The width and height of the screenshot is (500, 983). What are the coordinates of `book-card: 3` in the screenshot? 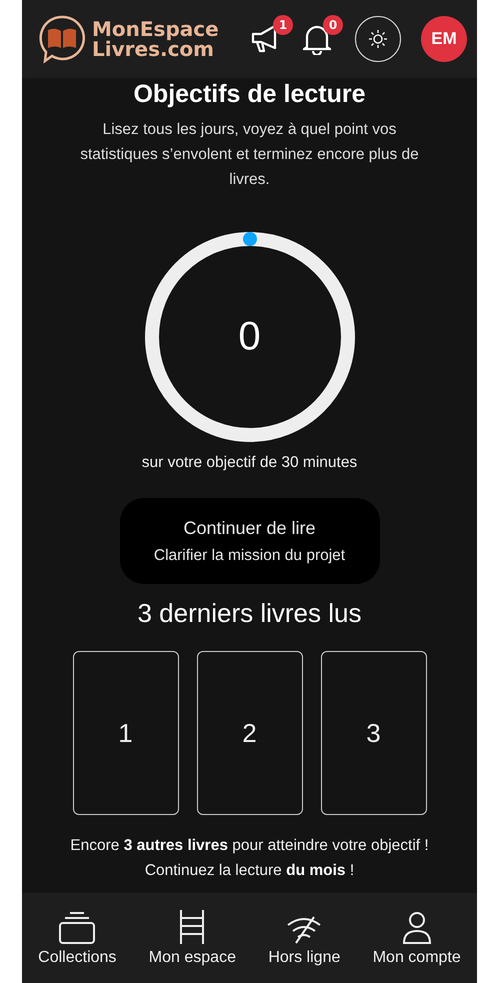 It's located at (373, 733).